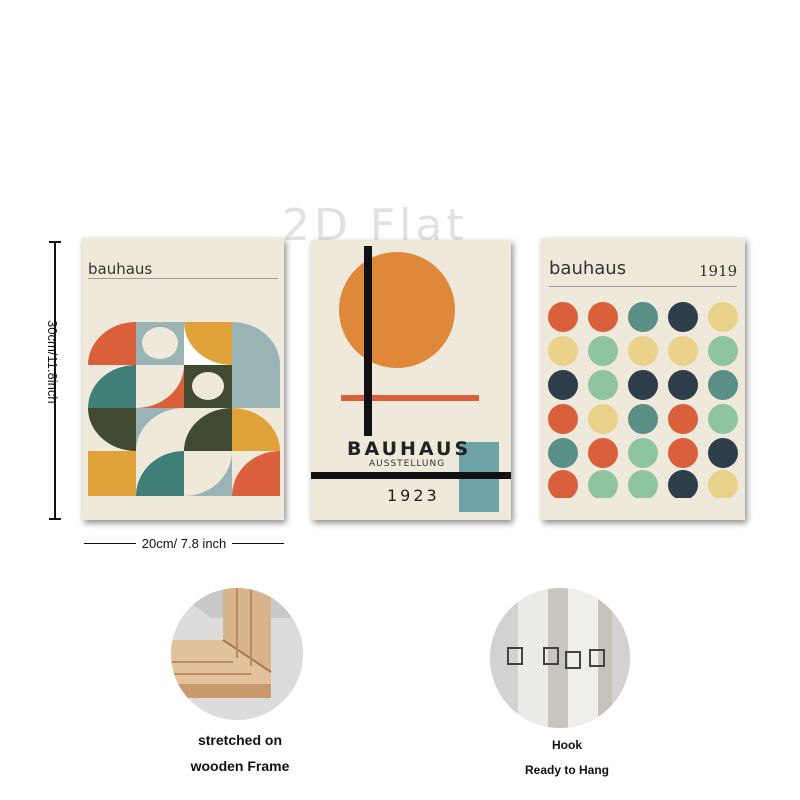 This screenshot has width=800, height=800. I want to click on hook-illustration, so click(560, 658).